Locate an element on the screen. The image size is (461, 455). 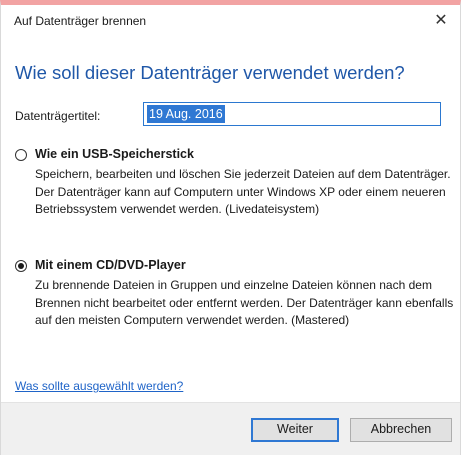
disc-title-selected-text: 19 Aug. 2016 is located at coordinates (186, 114).